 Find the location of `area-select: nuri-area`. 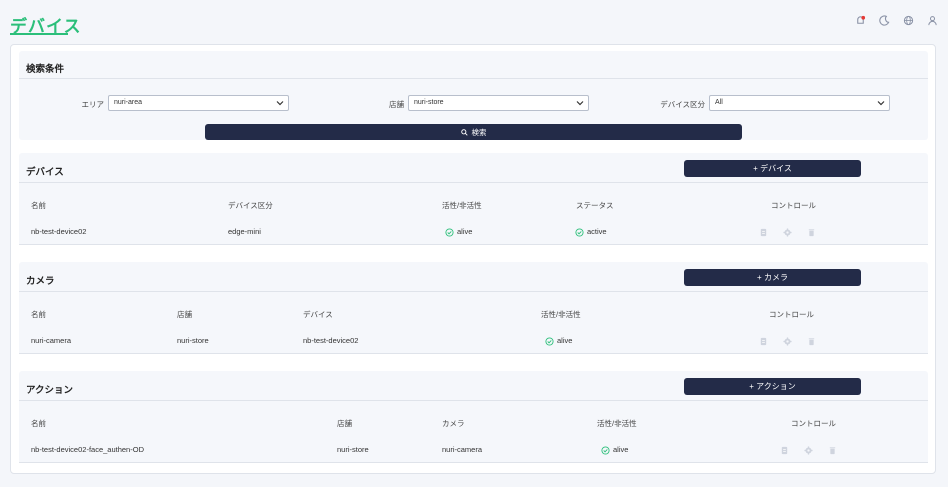

area-select: nuri-area is located at coordinates (198, 103).